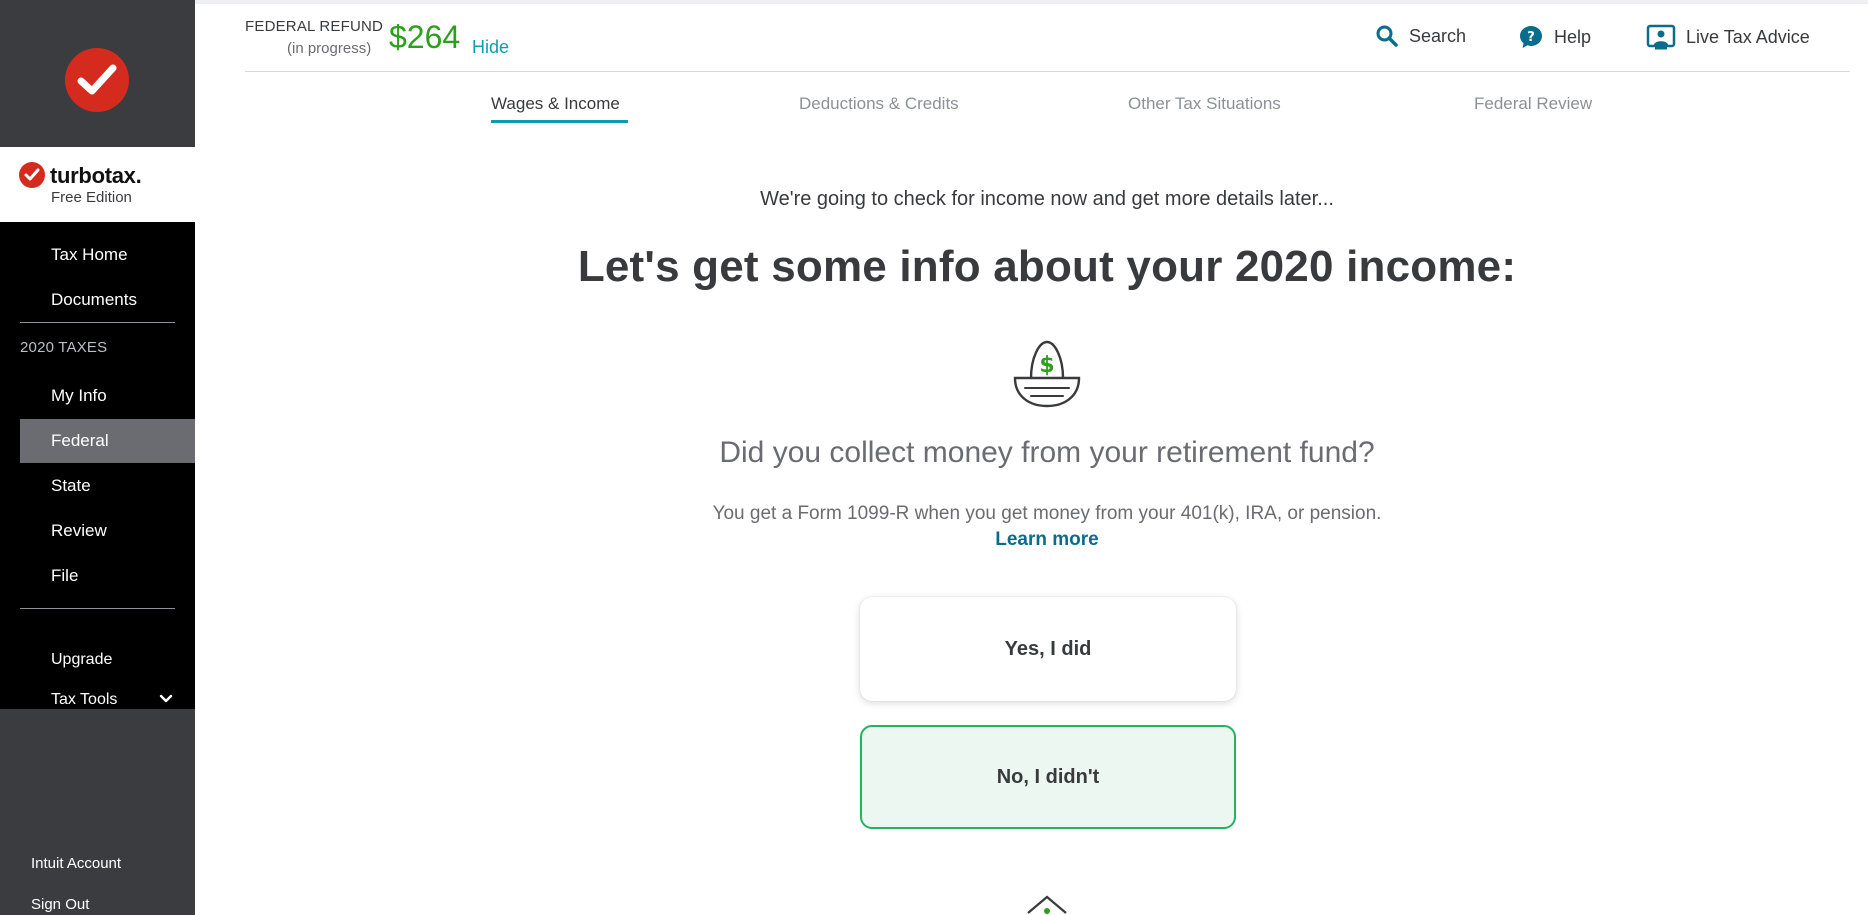  What do you see at coordinates (555, 104) in the screenshot?
I see `tab-wages-income: Wages & Income` at bounding box center [555, 104].